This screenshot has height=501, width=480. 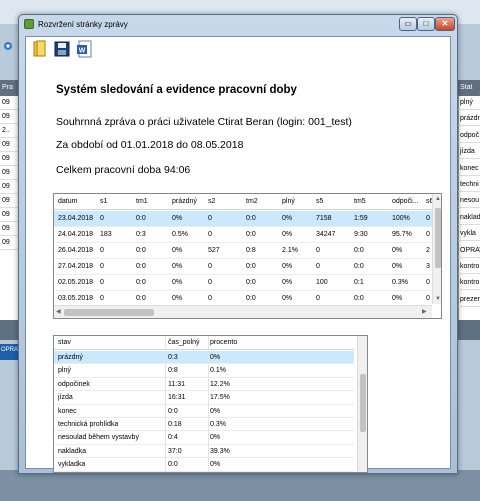 I want to click on column-header: tm5, so click(x=360, y=202).